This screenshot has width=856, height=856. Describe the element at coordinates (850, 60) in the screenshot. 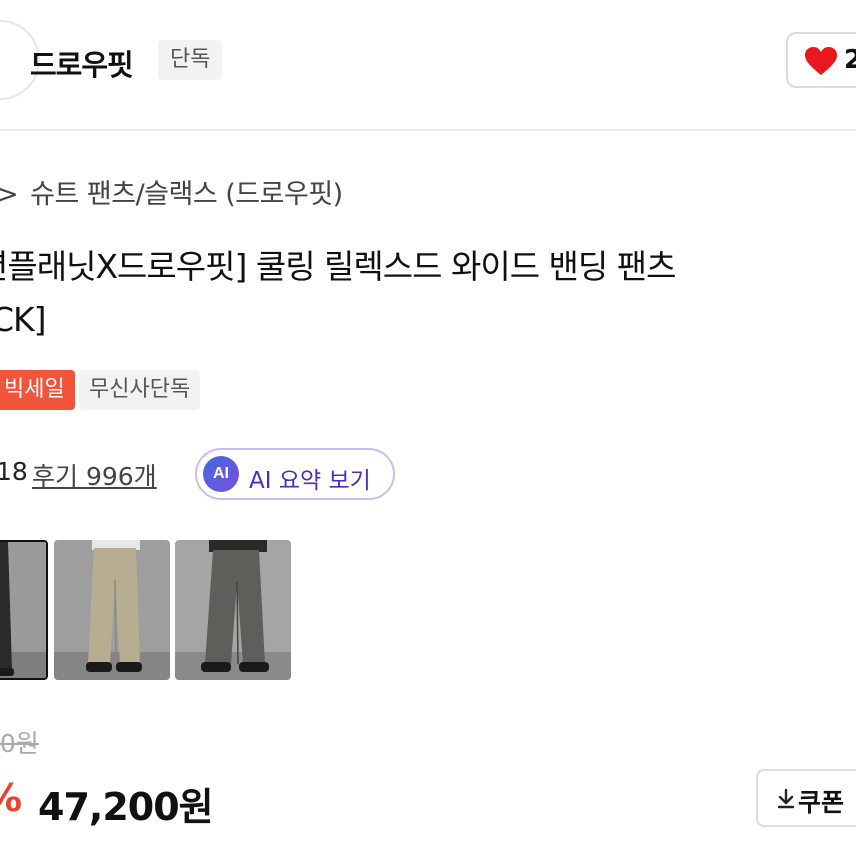

I see `like-count: 2` at that location.